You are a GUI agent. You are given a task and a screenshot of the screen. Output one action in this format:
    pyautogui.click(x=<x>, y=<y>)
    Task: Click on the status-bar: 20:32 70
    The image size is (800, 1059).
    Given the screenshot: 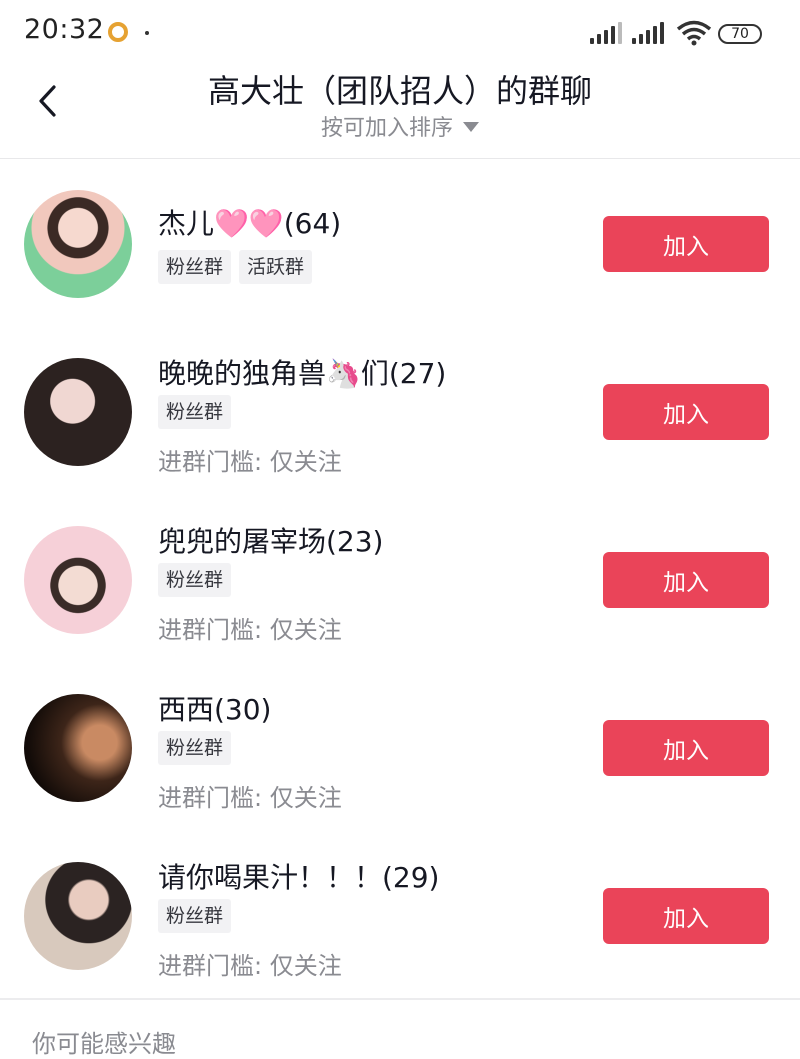 What is the action you would take?
    pyautogui.click(x=400, y=31)
    